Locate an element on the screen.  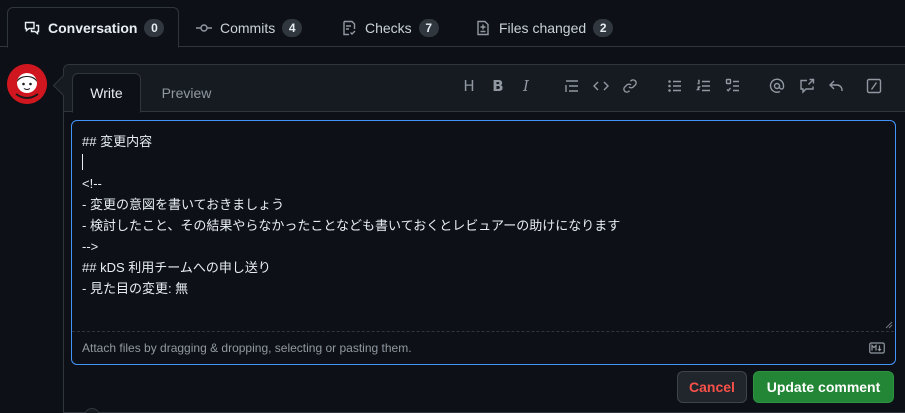
cross-reference-icon is located at coordinates (807, 86).